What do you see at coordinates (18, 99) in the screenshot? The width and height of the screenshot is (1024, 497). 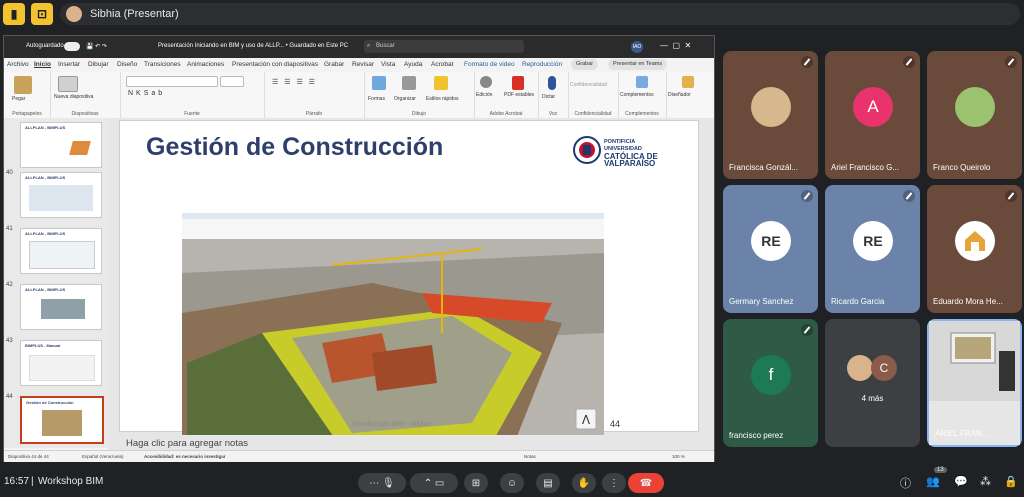 I see `paste-label: Pegar` at bounding box center [18, 99].